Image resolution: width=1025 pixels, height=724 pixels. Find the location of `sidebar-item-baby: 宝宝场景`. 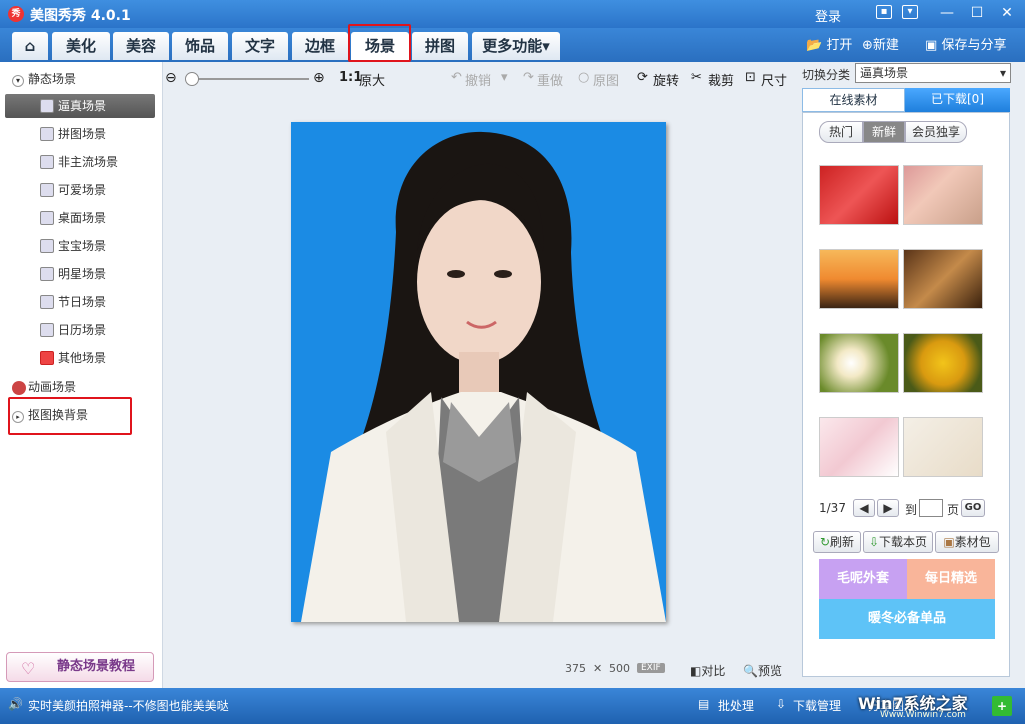

sidebar-item-baby: 宝宝场景 is located at coordinates (81, 246).